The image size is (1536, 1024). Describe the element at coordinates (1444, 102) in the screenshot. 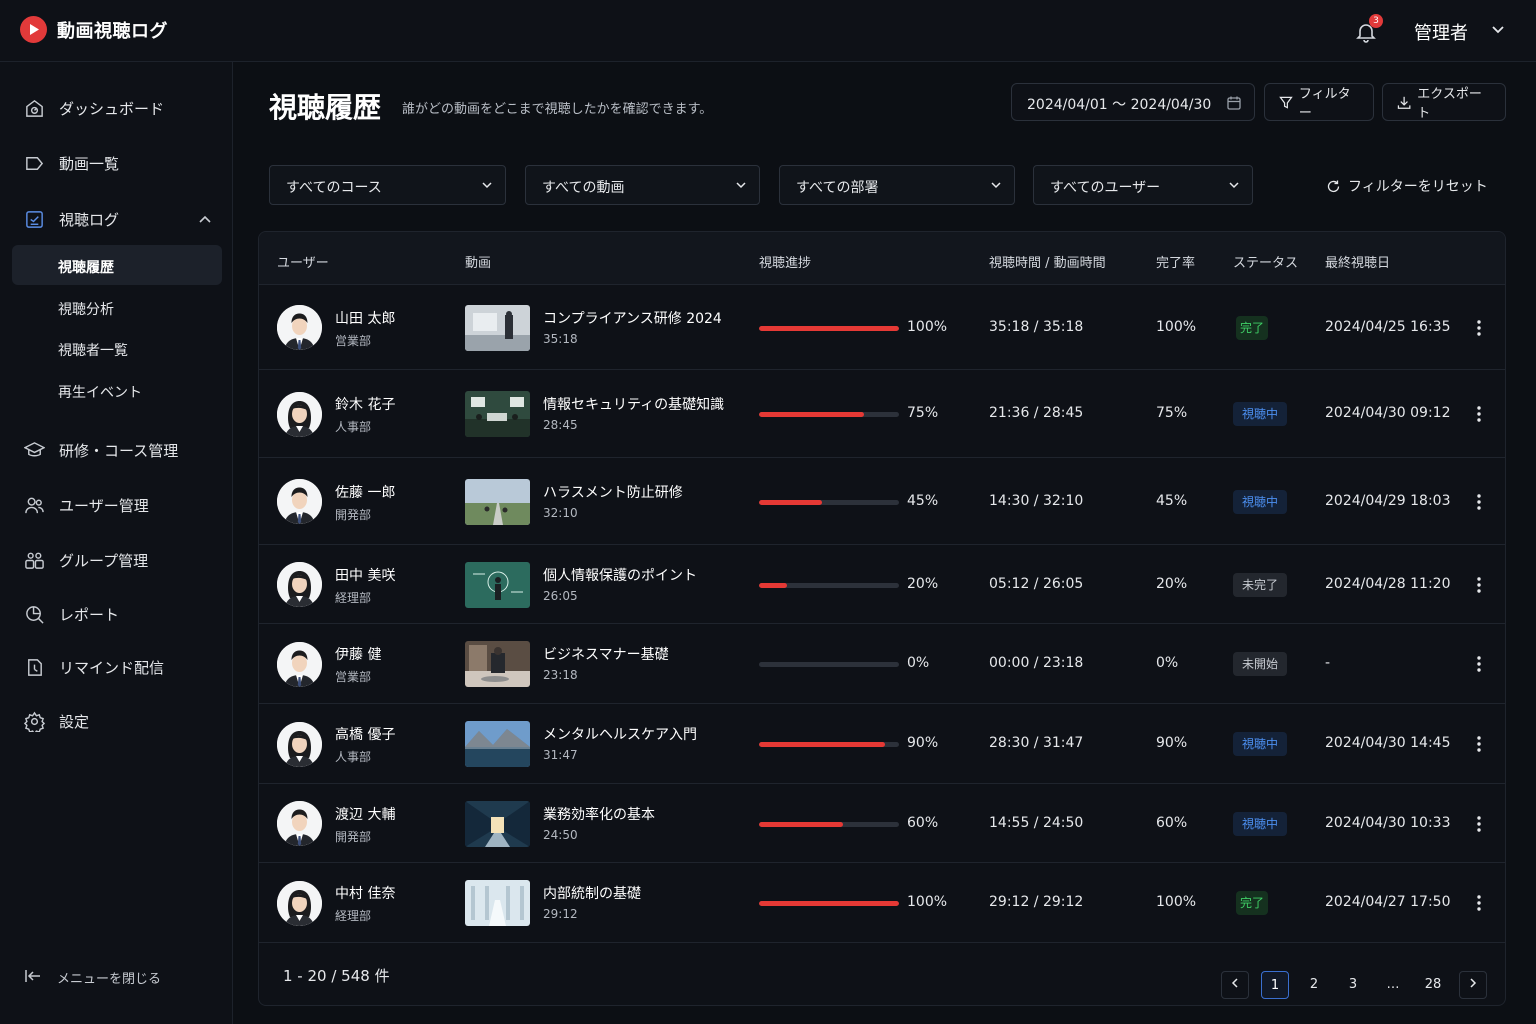

I see `export-button: エクスポート` at that location.